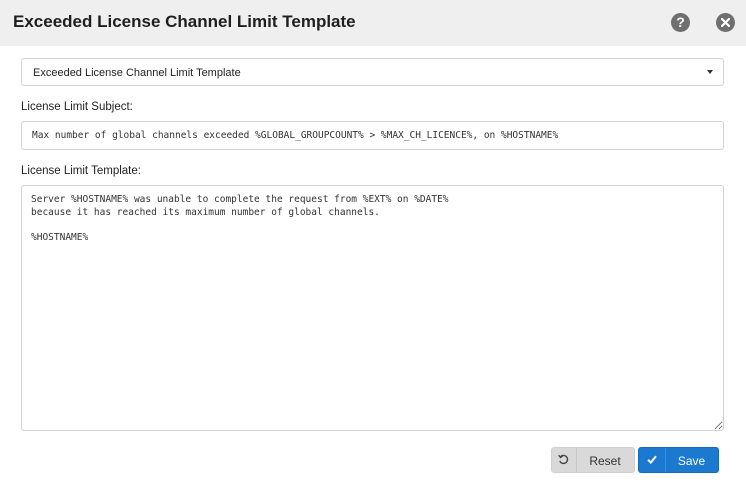 The height and width of the screenshot is (492, 746). What do you see at coordinates (81, 171) in the screenshot?
I see `template-label: License Limit Template:` at bounding box center [81, 171].